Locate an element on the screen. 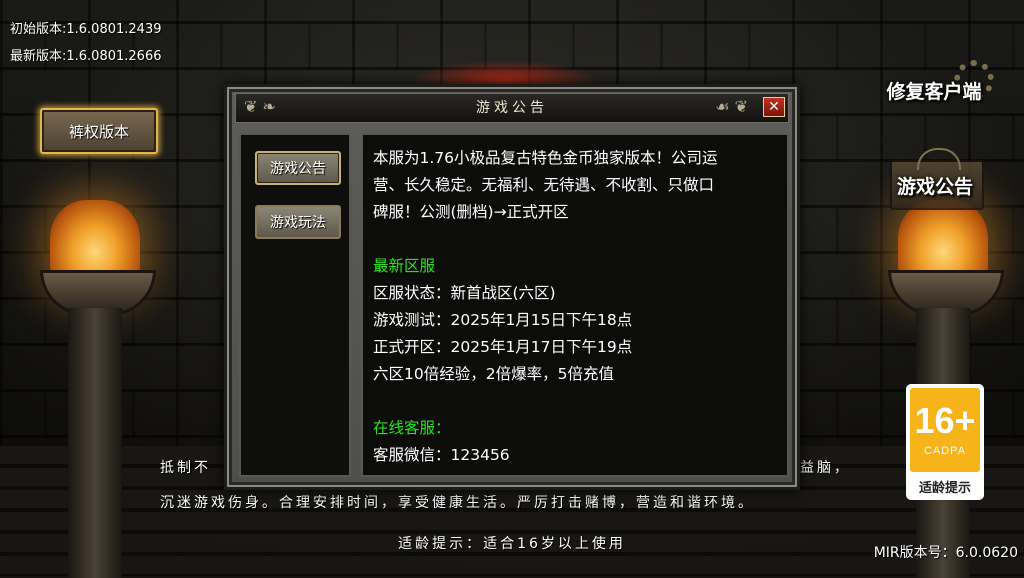 Image resolution: width=1024 pixels, height=578 pixels. age-rating-badge: 16+ CADPA 适龄提示 is located at coordinates (945, 442).